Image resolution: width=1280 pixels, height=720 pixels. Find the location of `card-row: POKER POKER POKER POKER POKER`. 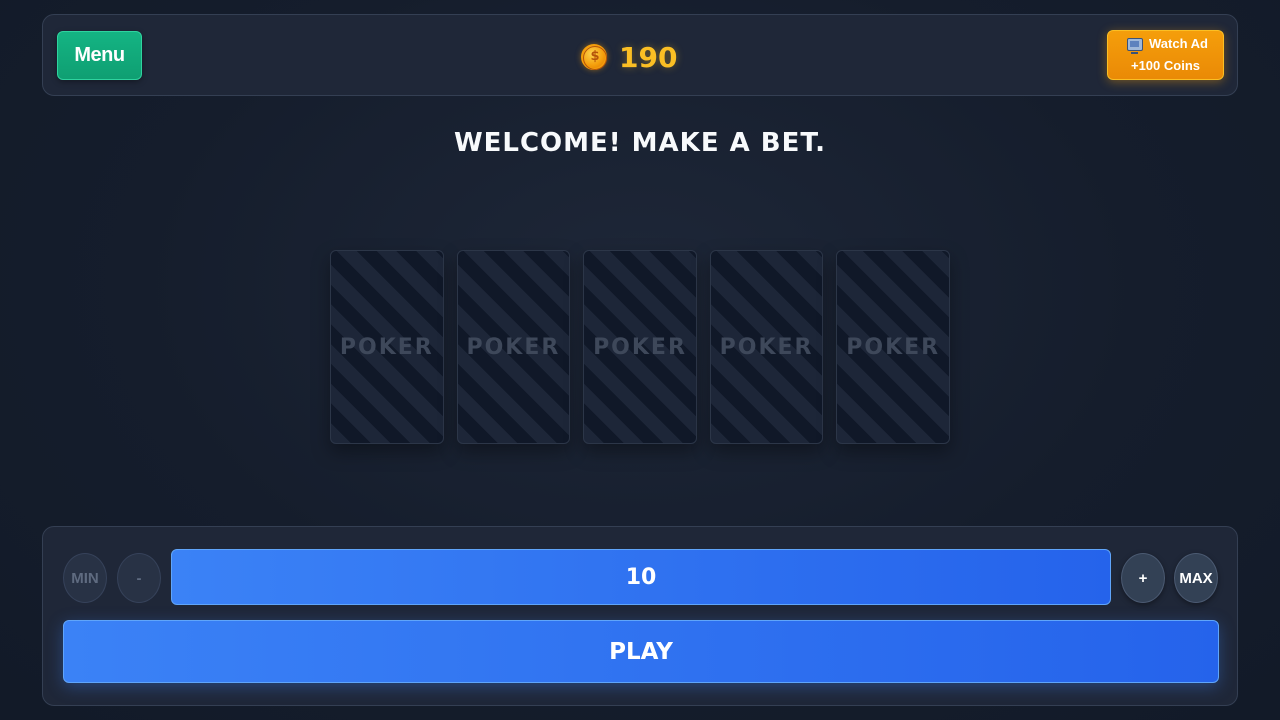

card-row: POKER POKER POKER POKER POKER is located at coordinates (640, 347).